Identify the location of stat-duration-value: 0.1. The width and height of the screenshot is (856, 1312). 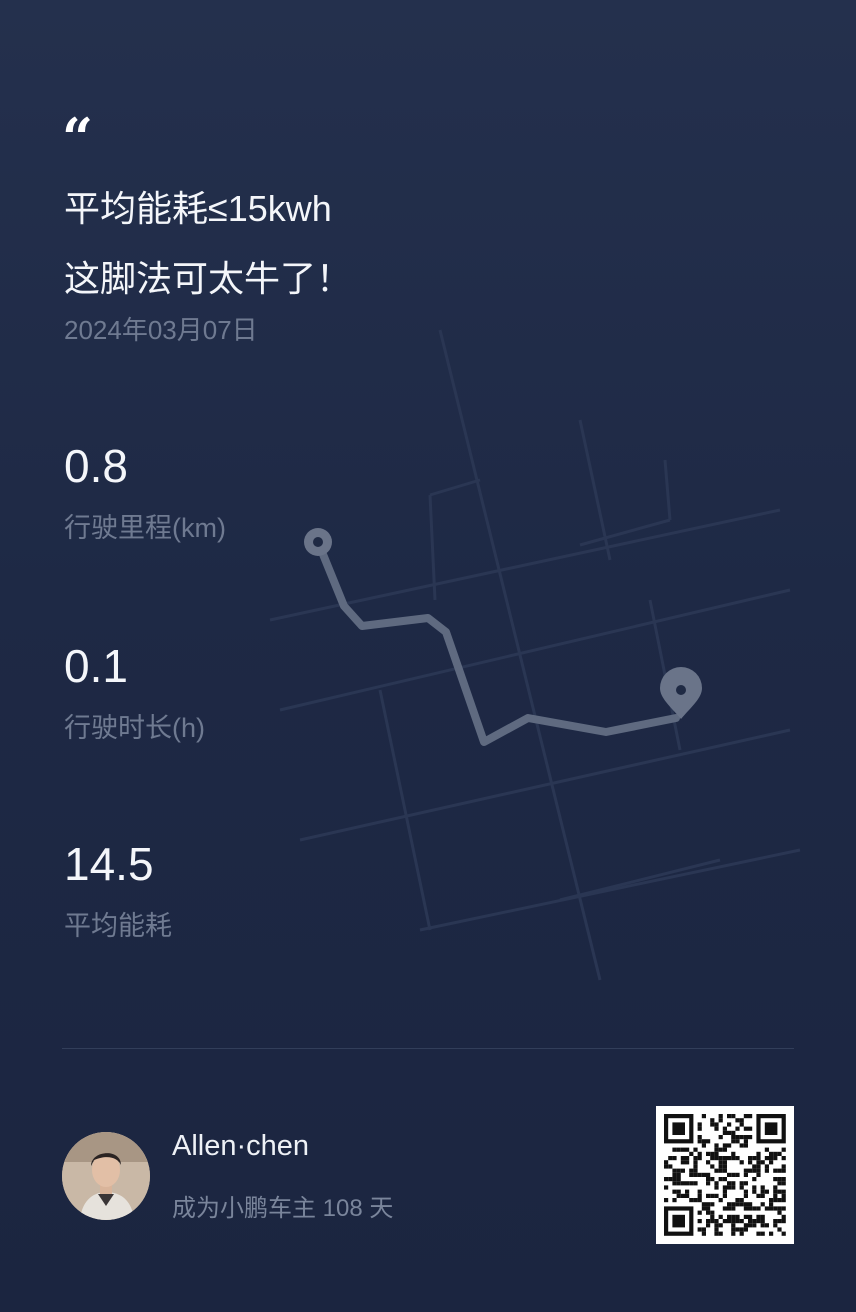
(96, 666).